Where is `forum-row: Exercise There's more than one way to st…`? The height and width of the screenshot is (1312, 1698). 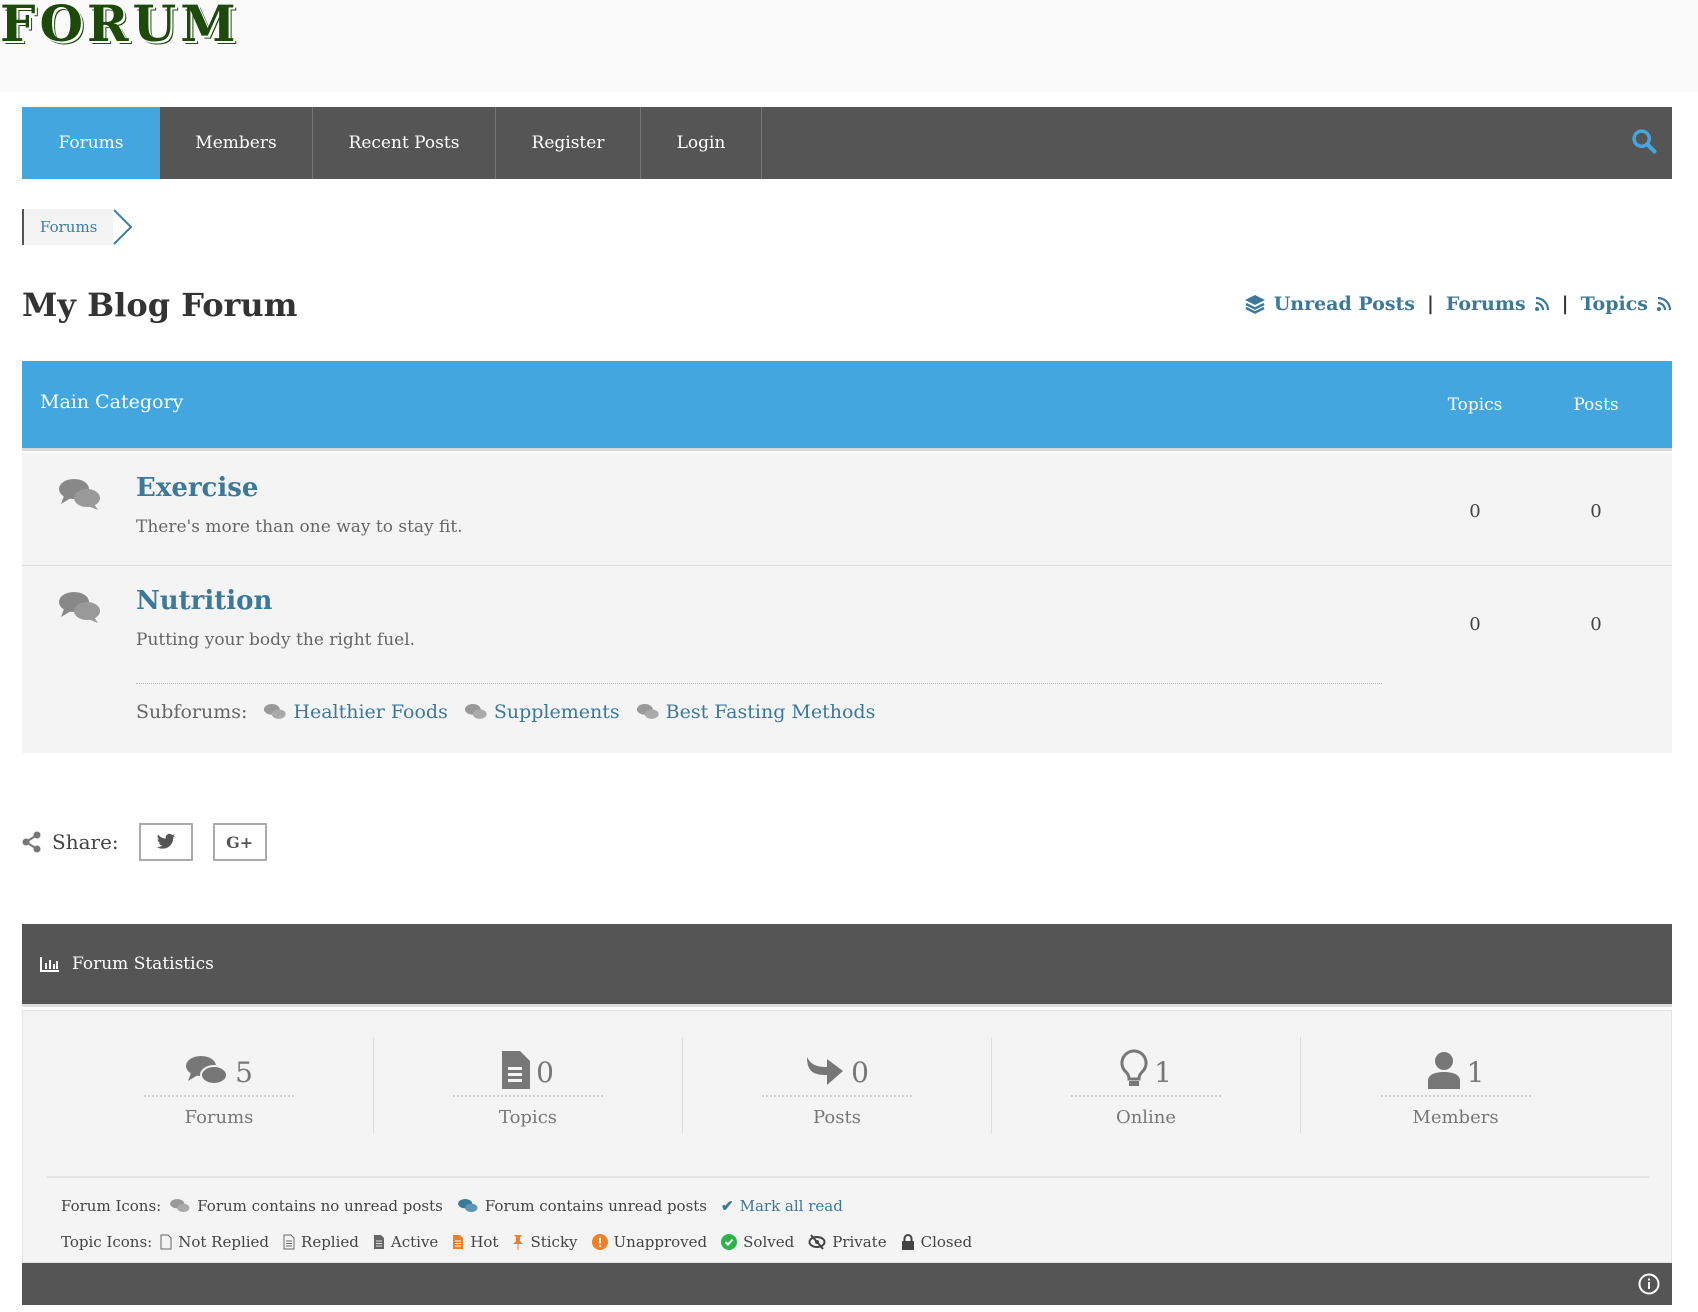
forum-row: Exercise There's more than one way to st… is located at coordinates (847, 509).